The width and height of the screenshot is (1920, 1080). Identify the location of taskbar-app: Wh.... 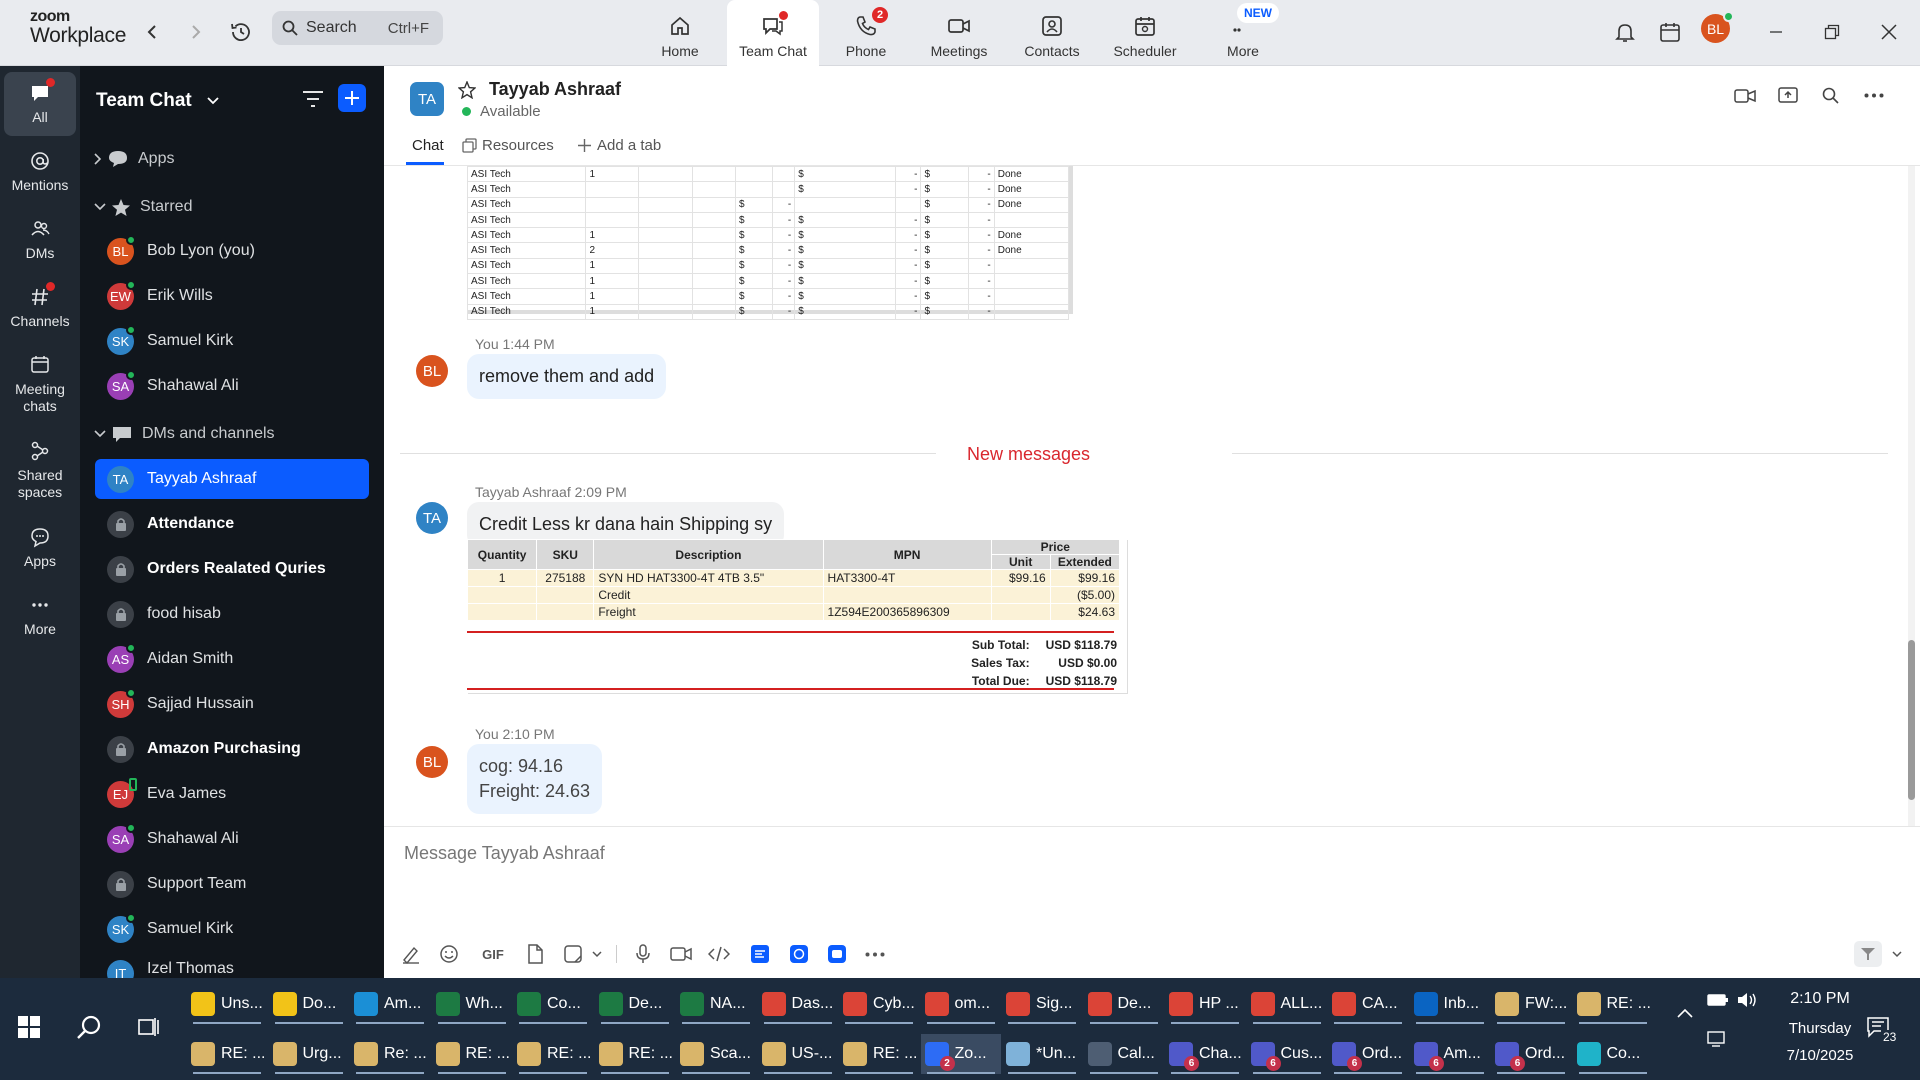
(472, 1004).